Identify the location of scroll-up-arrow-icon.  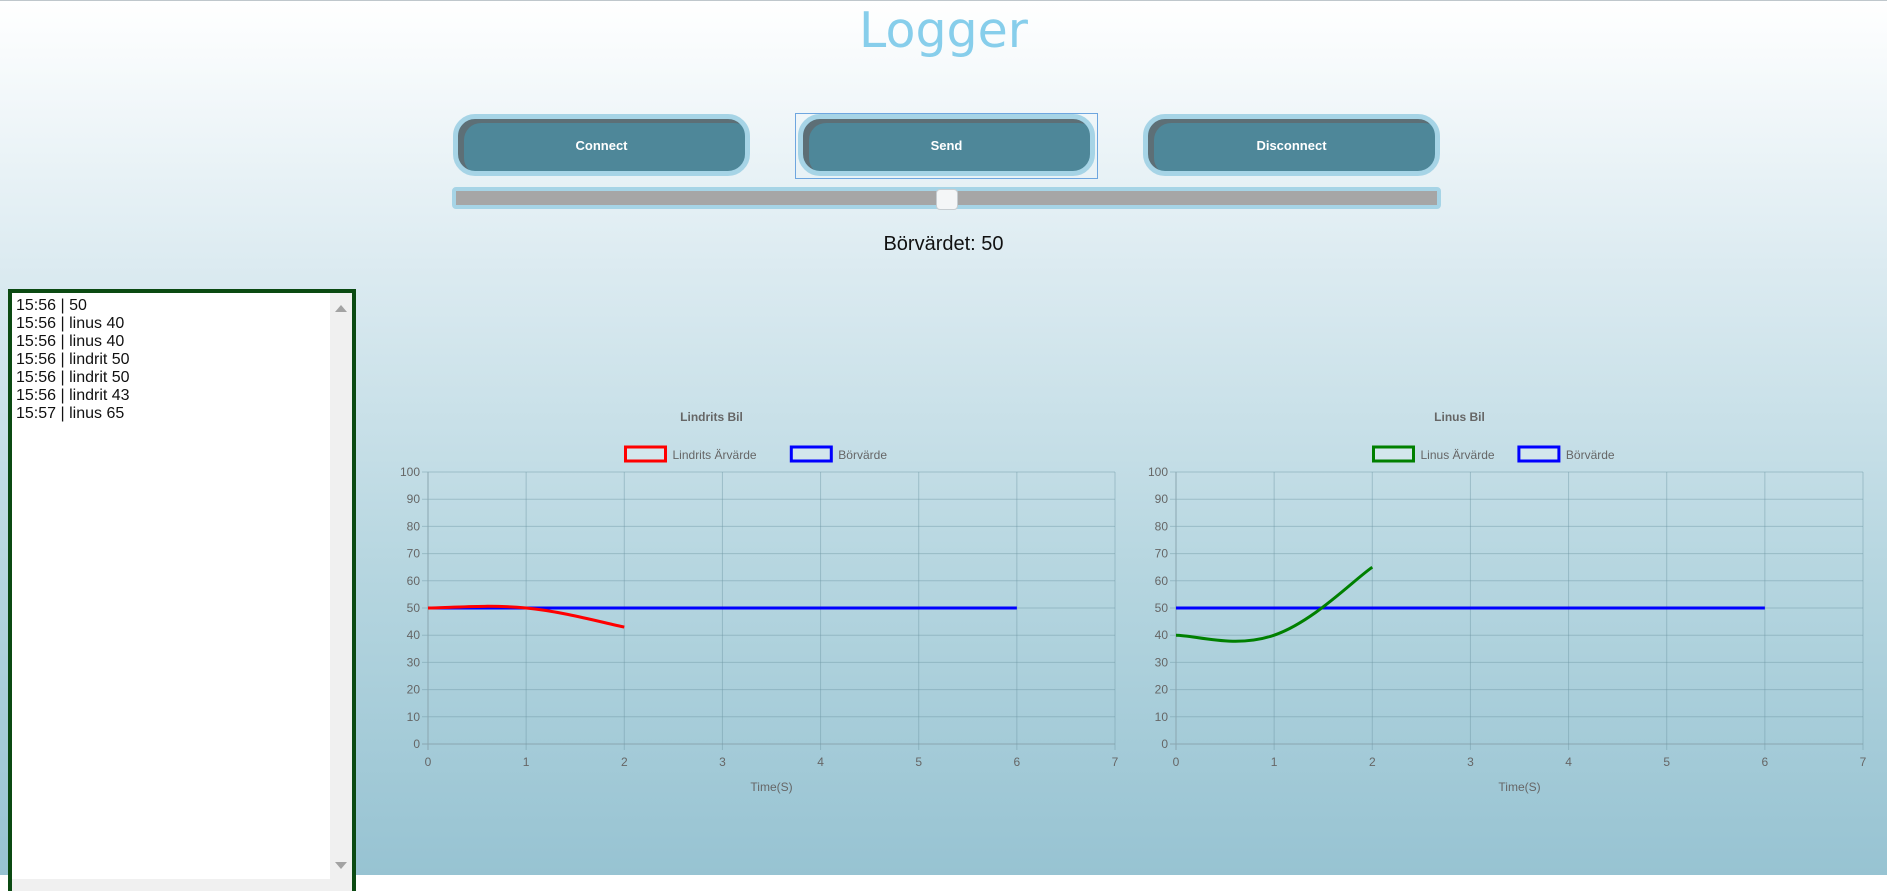
(341, 308).